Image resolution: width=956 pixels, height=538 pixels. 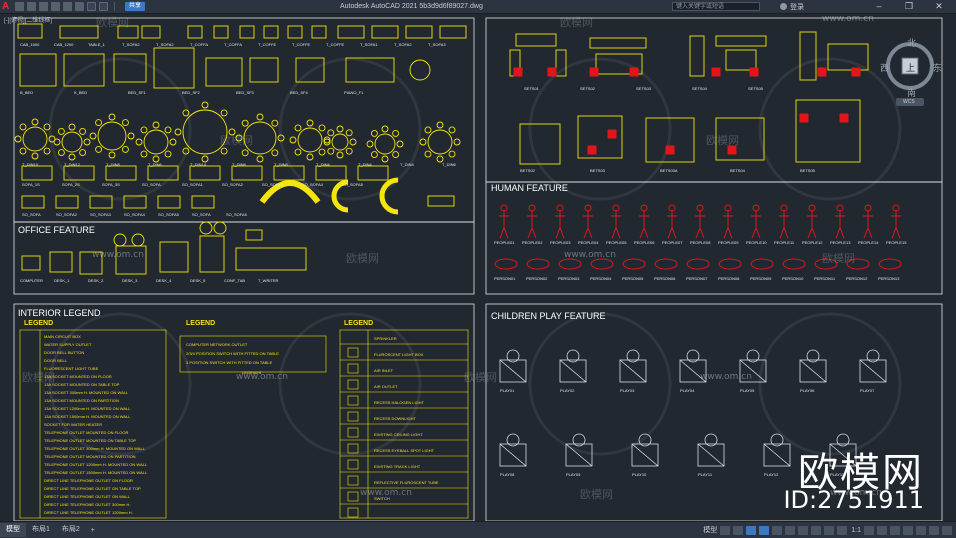 What do you see at coordinates (395, 418) in the screenshot?
I see `legend-row: RECESS DOWNLIGHT` at bounding box center [395, 418].